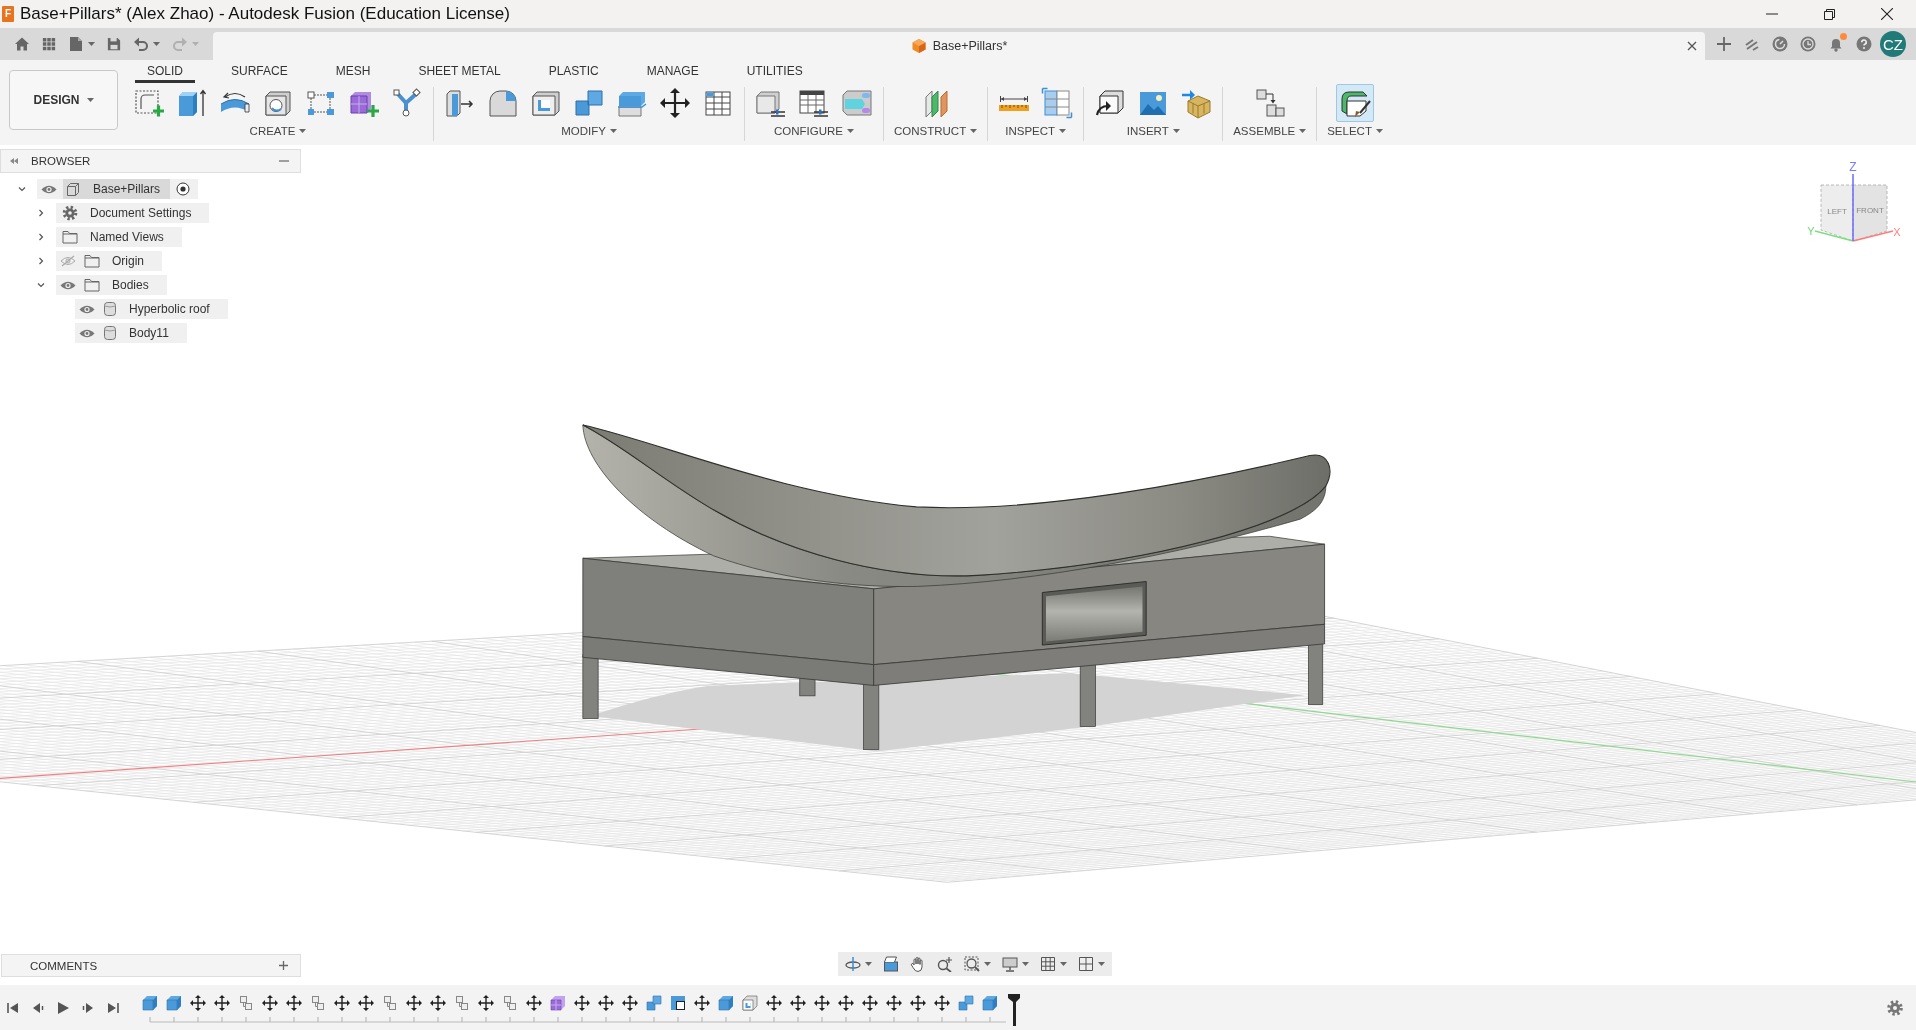 This screenshot has width=1916, height=1030. What do you see at coordinates (814, 131) in the screenshot?
I see `tool-group-menu: CONFIGURE` at bounding box center [814, 131].